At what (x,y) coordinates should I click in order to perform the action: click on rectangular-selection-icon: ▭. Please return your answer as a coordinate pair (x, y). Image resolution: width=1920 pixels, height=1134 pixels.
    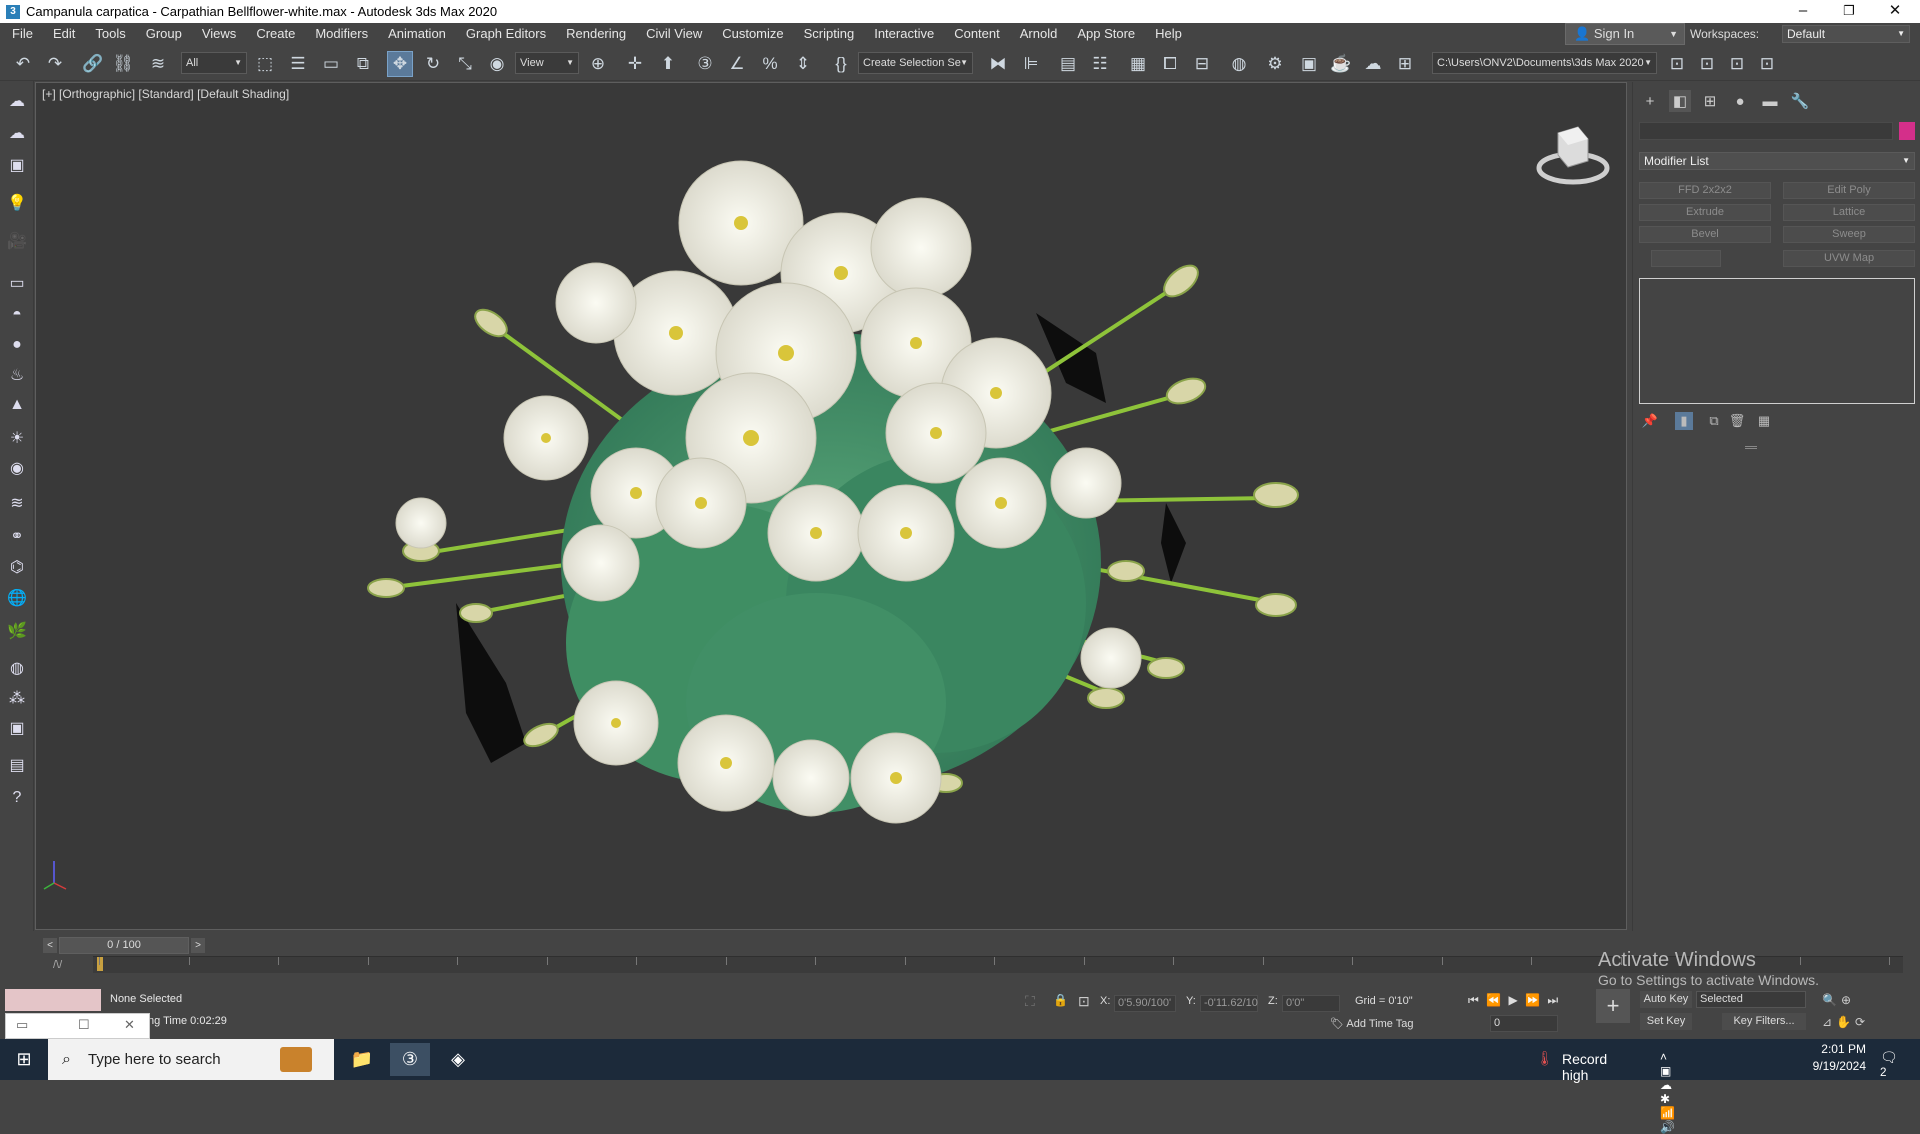
    Looking at the image, I should click on (331, 64).